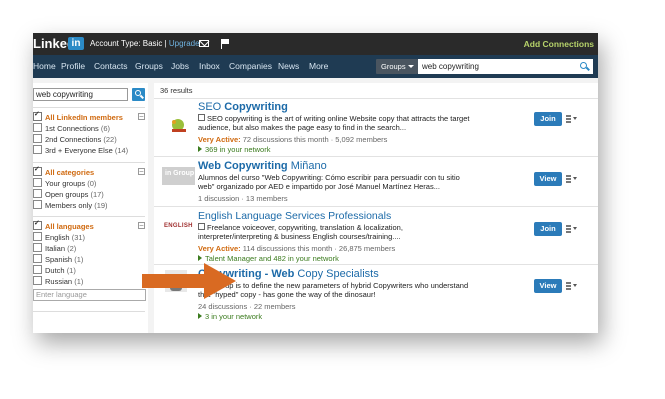 The width and height of the screenshot is (665, 399). I want to click on group-logo-text: ENGLISH, so click(178, 226).